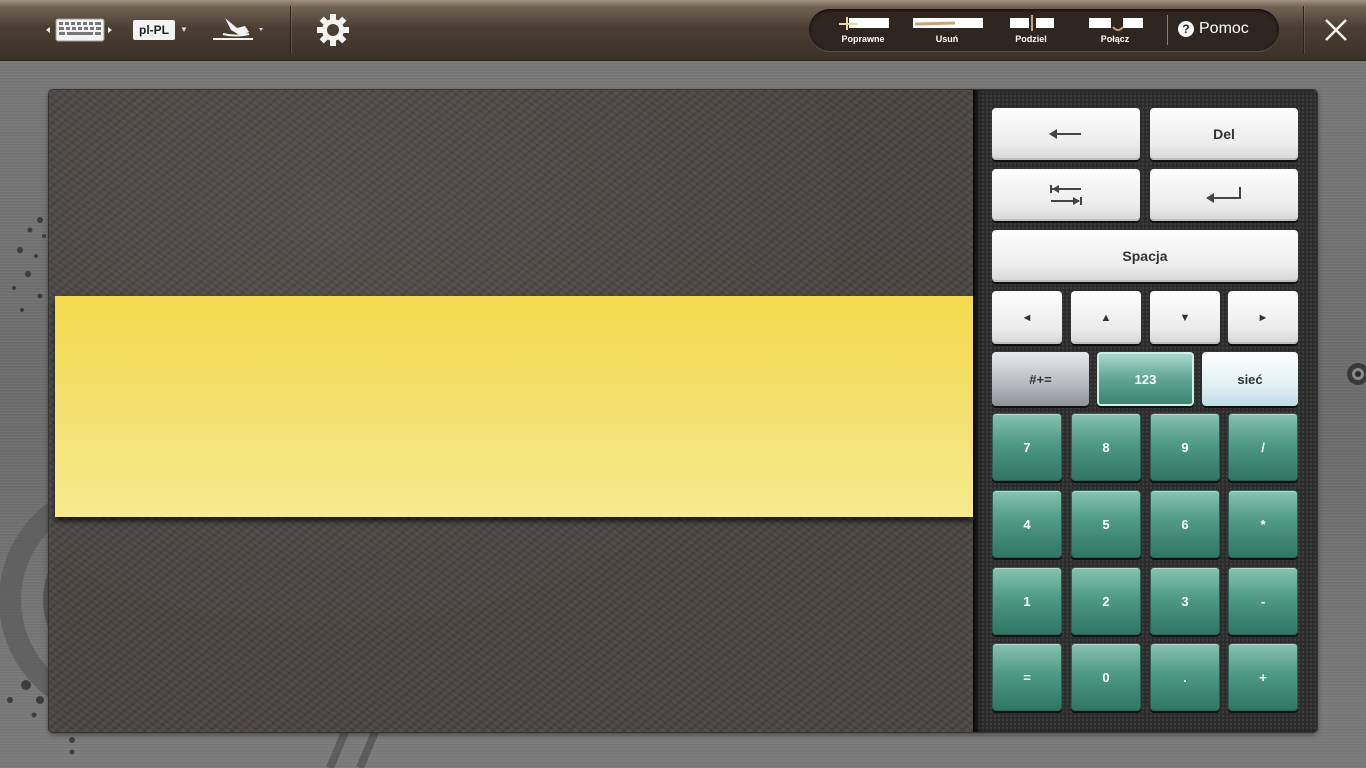 The image size is (1366, 768). I want to click on close-icon, so click(1336, 30).